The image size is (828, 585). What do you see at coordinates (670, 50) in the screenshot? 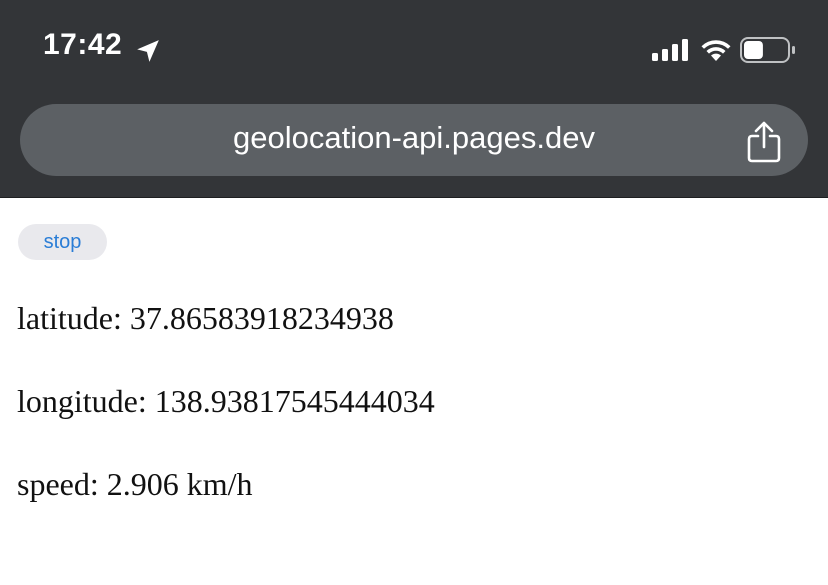
I see `cellular-signal-icon` at bounding box center [670, 50].